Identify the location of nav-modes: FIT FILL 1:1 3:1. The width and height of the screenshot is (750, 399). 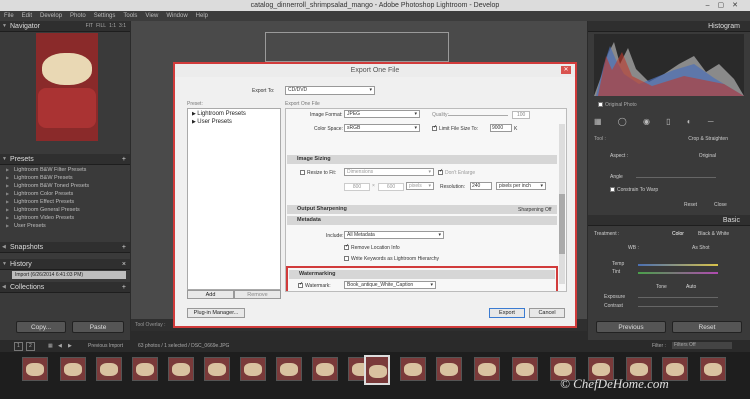
(104, 26).